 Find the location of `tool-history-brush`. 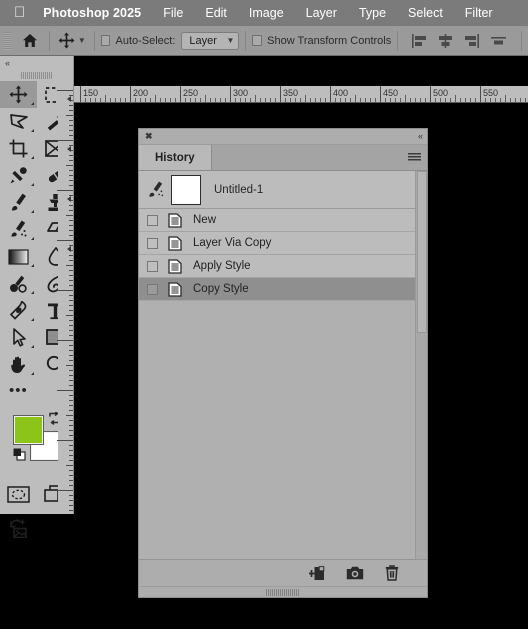

tool-history-brush is located at coordinates (18, 229).